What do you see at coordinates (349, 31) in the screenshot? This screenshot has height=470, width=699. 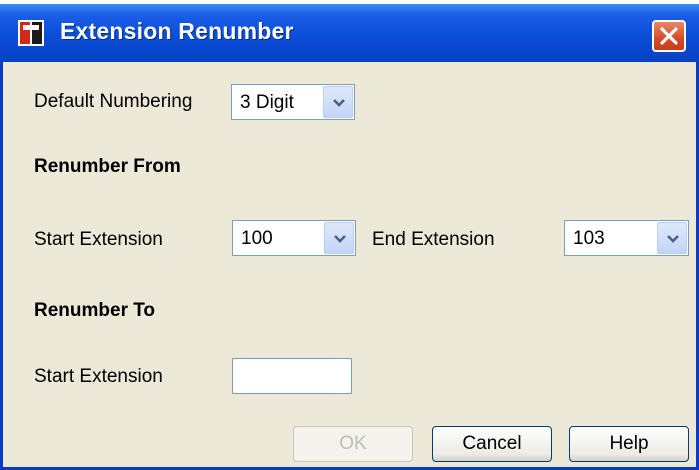 I see `title-bar: Extension Renumber` at bounding box center [349, 31].